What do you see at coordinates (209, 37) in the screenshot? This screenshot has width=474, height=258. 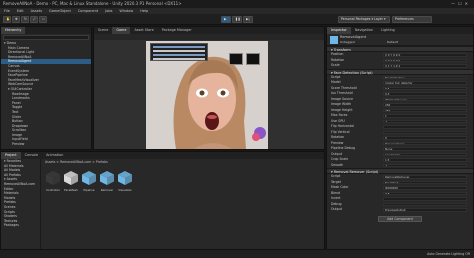 I see `game-view-toolbar` at bounding box center [209, 37].